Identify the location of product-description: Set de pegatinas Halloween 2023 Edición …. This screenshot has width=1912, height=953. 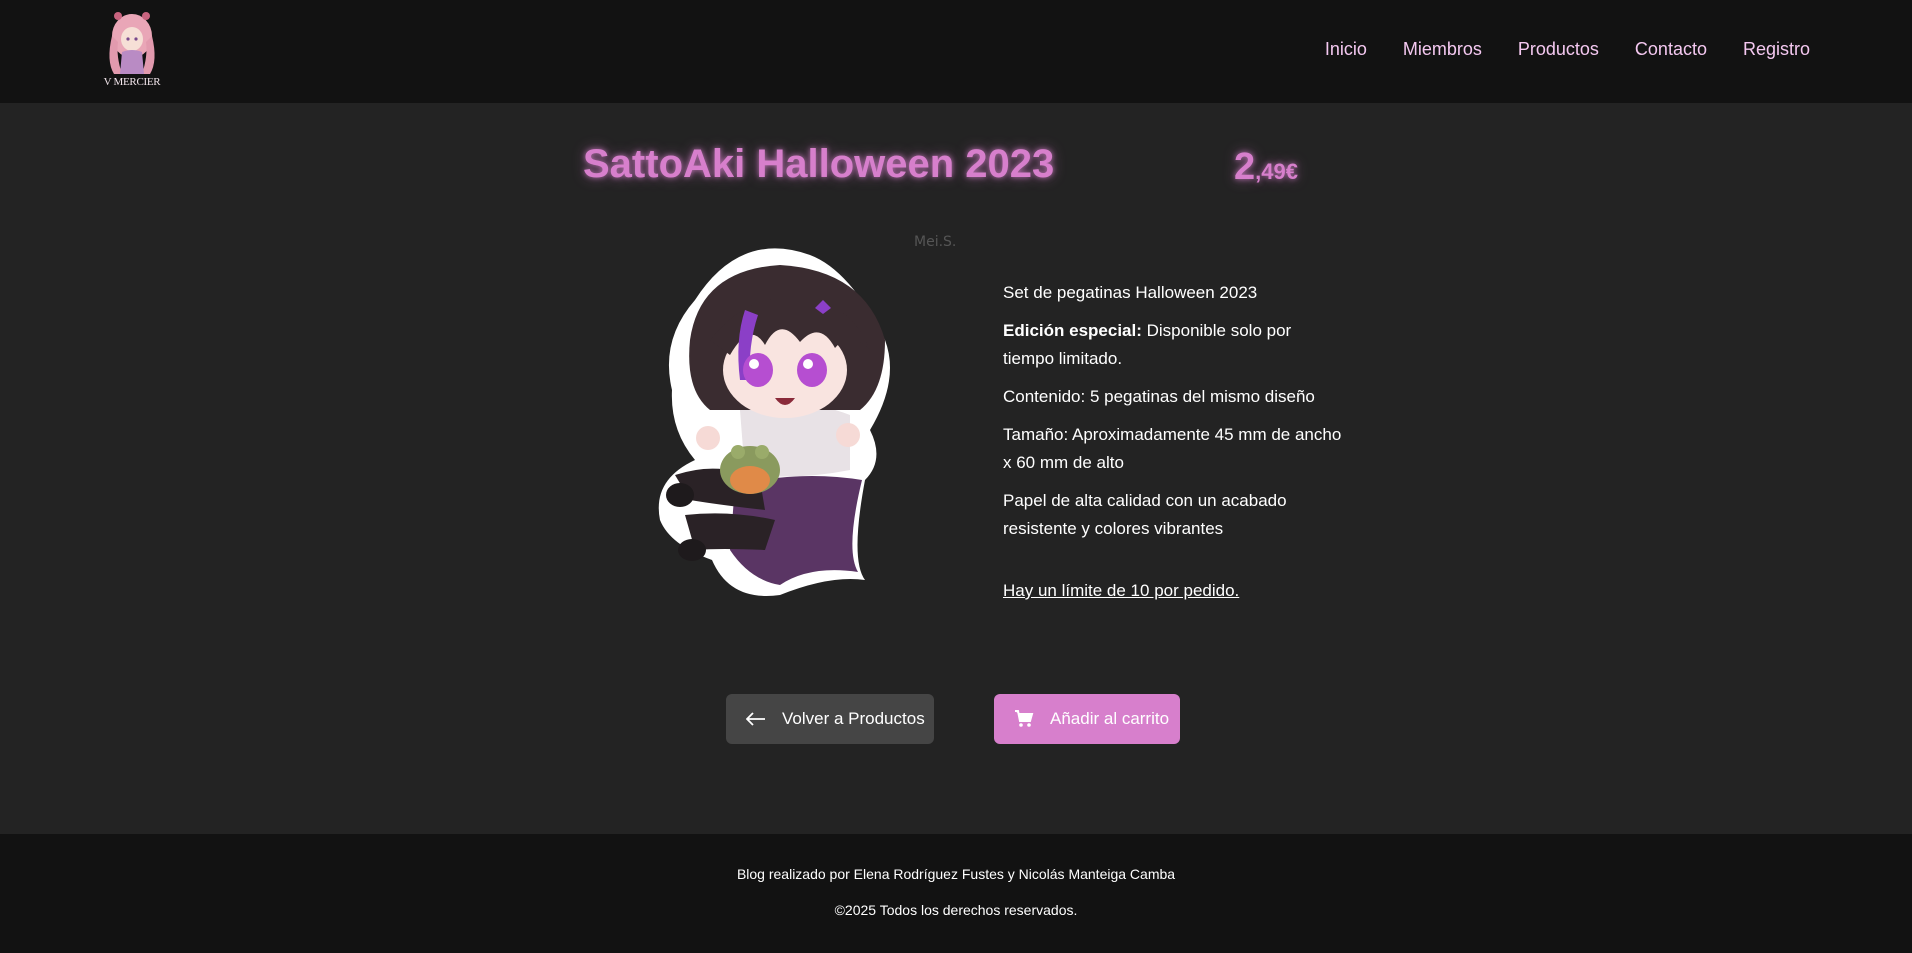
(1173, 447).